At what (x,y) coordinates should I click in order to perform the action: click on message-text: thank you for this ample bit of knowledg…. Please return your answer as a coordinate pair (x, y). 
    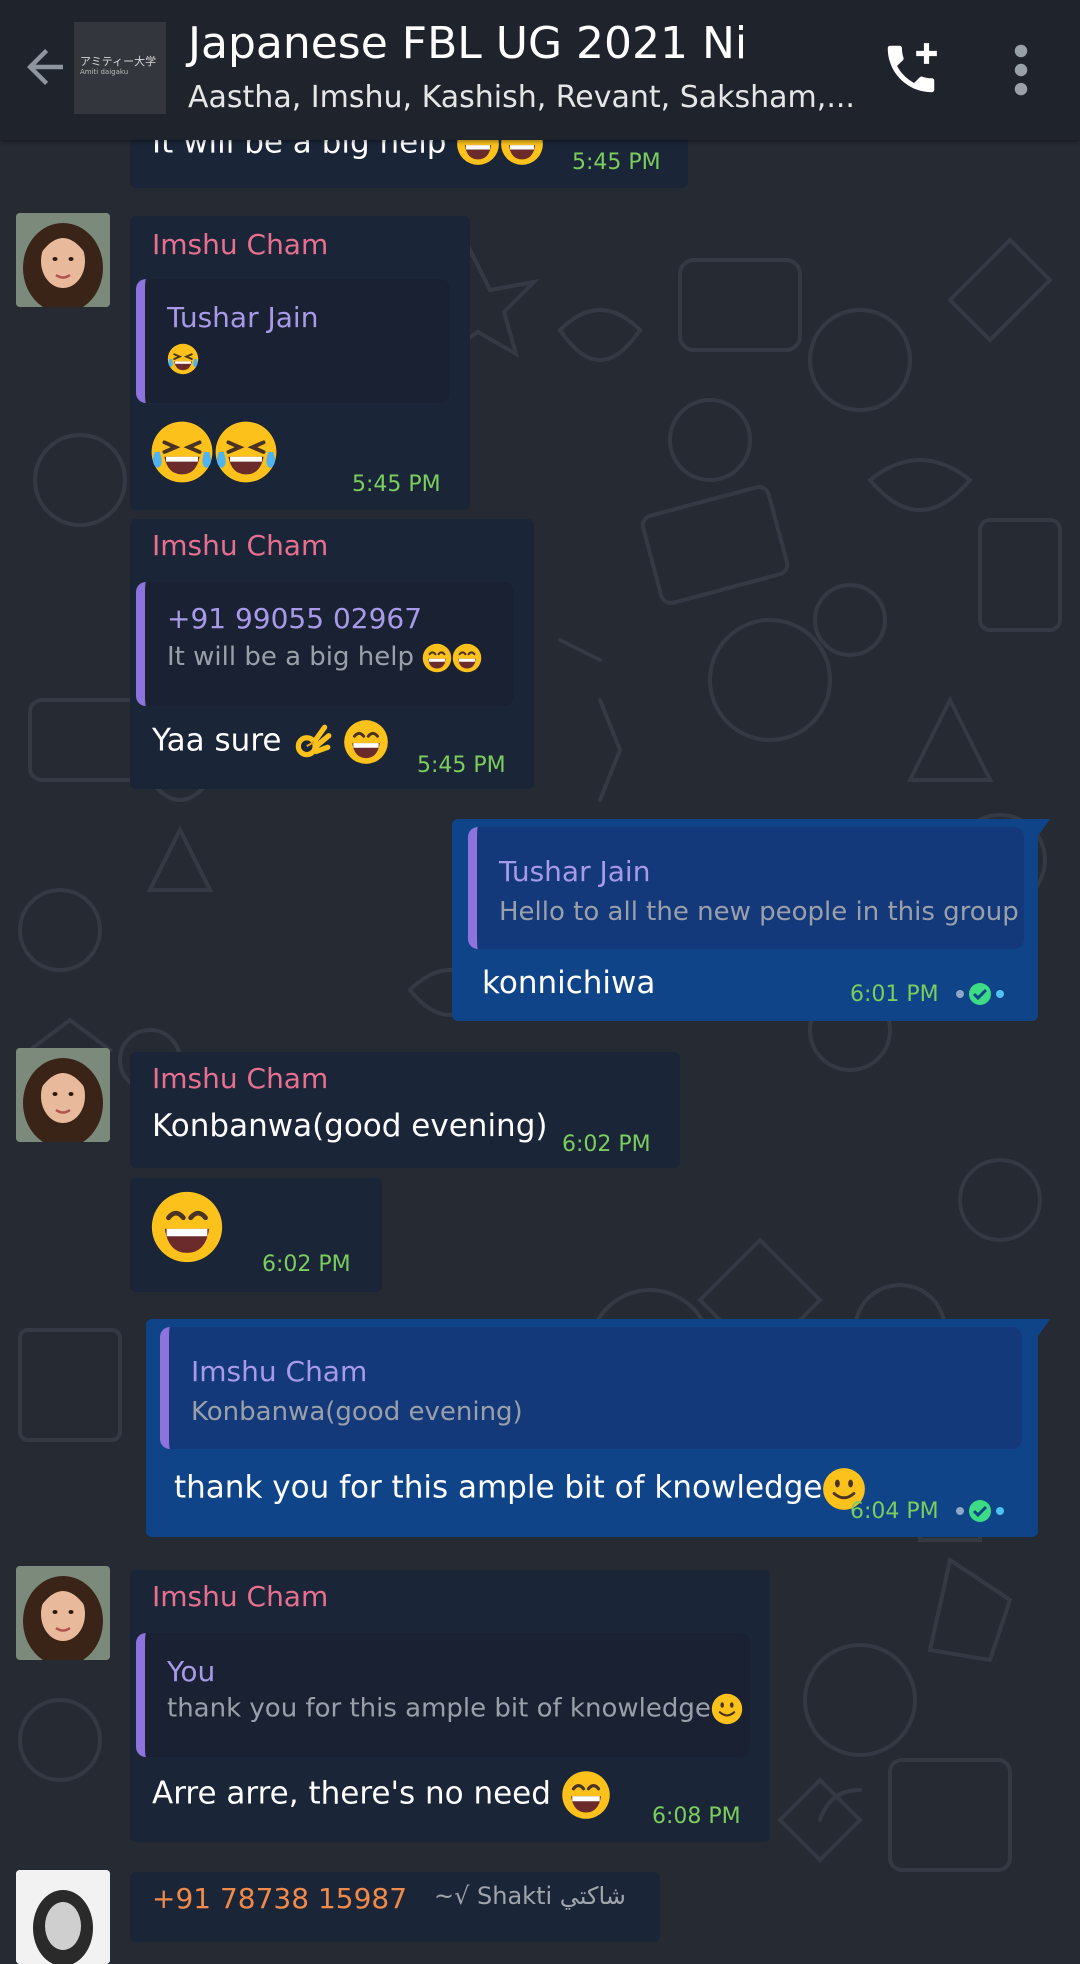
    Looking at the image, I should click on (498, 1487).